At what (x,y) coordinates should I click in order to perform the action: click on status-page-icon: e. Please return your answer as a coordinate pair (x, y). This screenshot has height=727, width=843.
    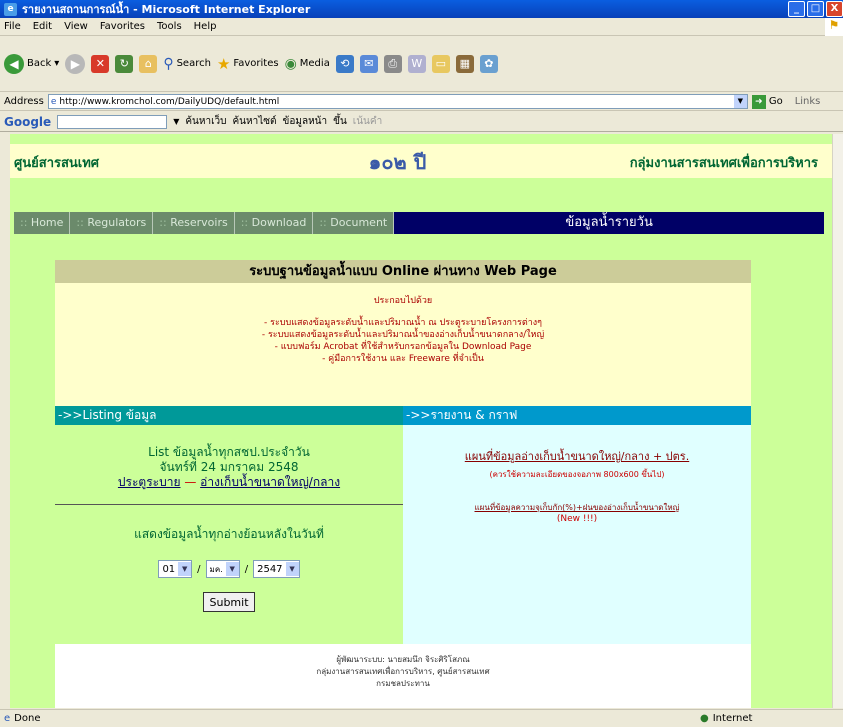
    Looking at the image, I should click on (7, 718).